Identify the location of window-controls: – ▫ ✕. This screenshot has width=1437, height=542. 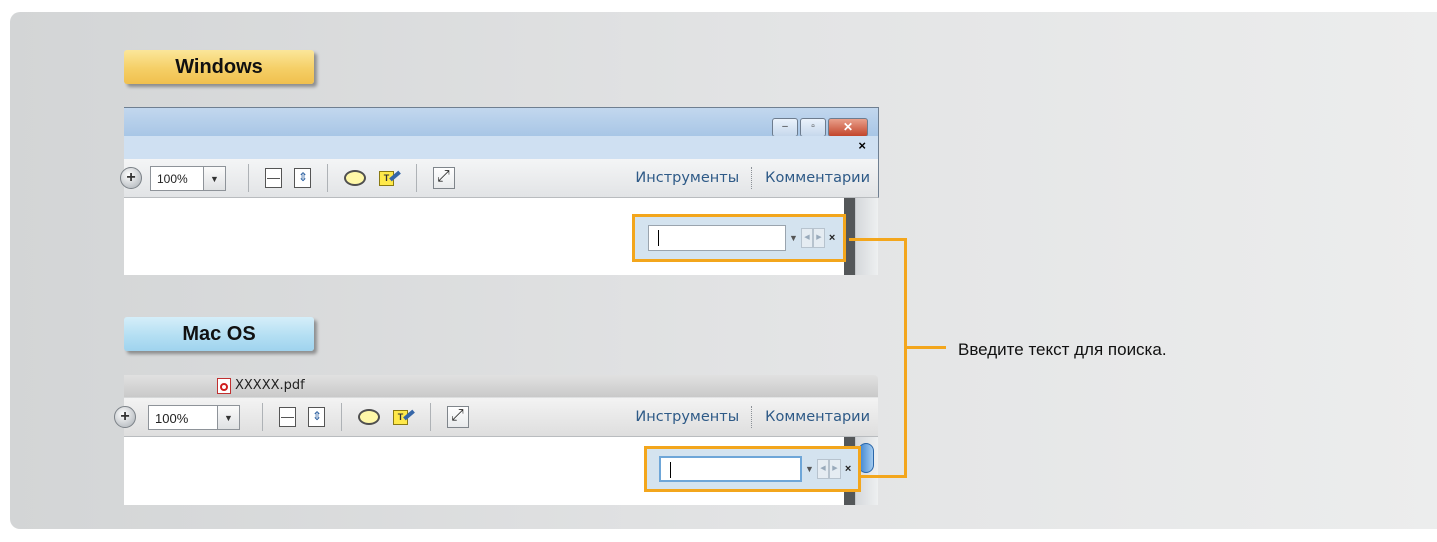
(819, 127).